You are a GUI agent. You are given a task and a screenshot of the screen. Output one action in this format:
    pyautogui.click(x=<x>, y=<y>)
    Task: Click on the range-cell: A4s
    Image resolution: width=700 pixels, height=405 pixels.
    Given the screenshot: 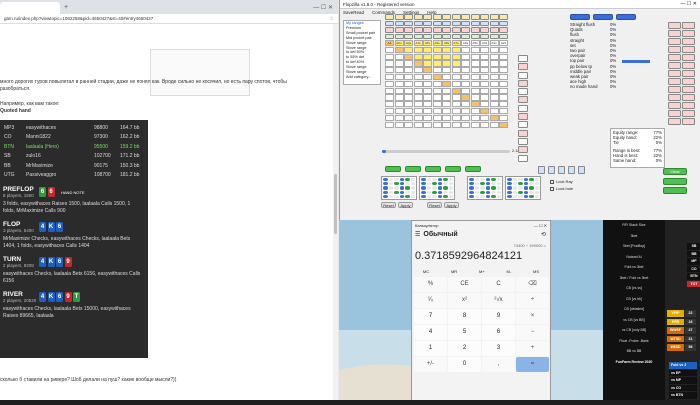 What is the action you would take?
    pyautogui.click(x=484, y=43)
    